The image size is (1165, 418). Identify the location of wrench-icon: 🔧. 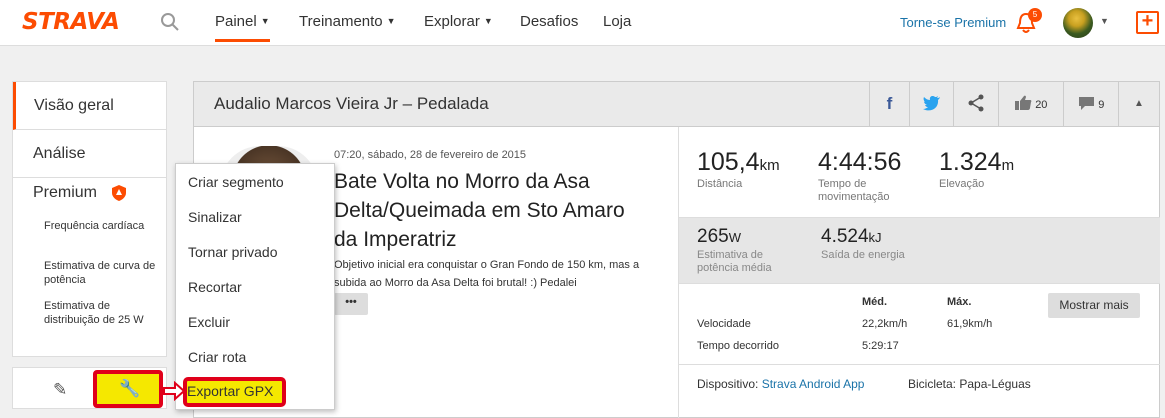
(130, 388).